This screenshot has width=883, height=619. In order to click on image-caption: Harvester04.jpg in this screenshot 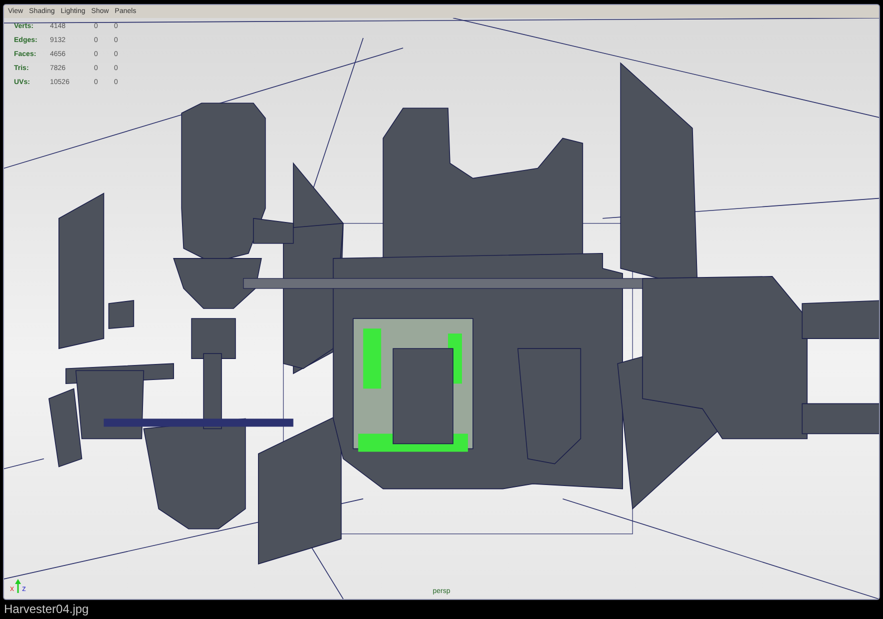, I will do `click(46, 608)`.